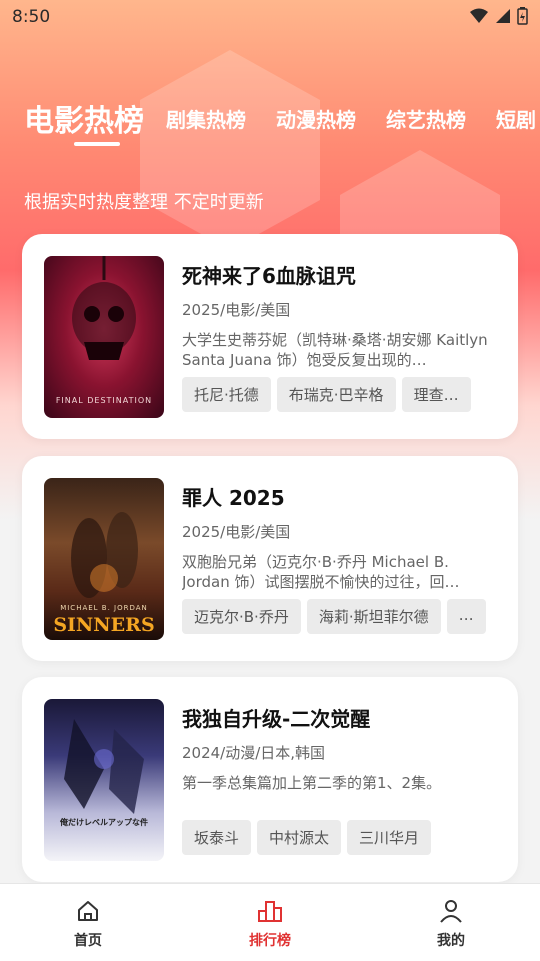  Describe the element at coordinates (104, 400) in the screenshot. I see `poster-title: FINAL DESTINATION` at that location.